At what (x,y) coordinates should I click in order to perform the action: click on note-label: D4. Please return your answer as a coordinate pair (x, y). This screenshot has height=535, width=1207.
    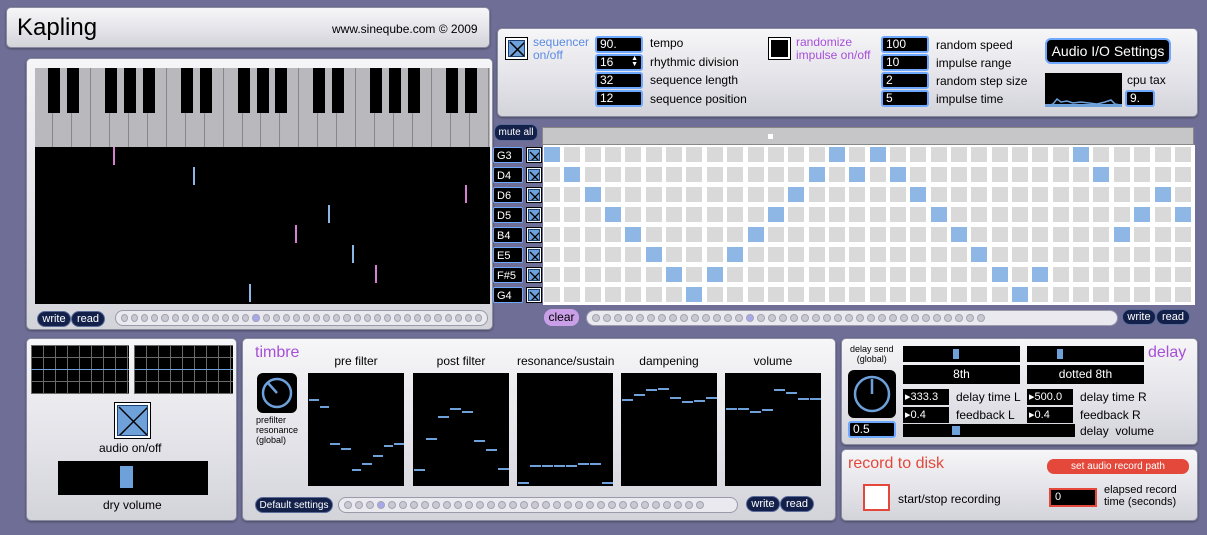
    Looking at the image, I should click on (508, 175).